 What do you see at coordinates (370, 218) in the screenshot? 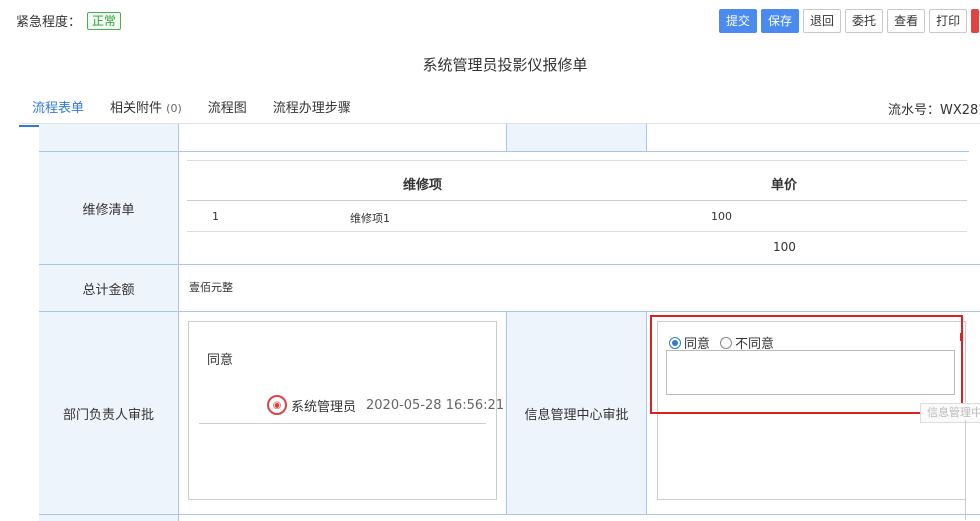
I see `row-item: 维修项1` at bounding box center [370, 218].